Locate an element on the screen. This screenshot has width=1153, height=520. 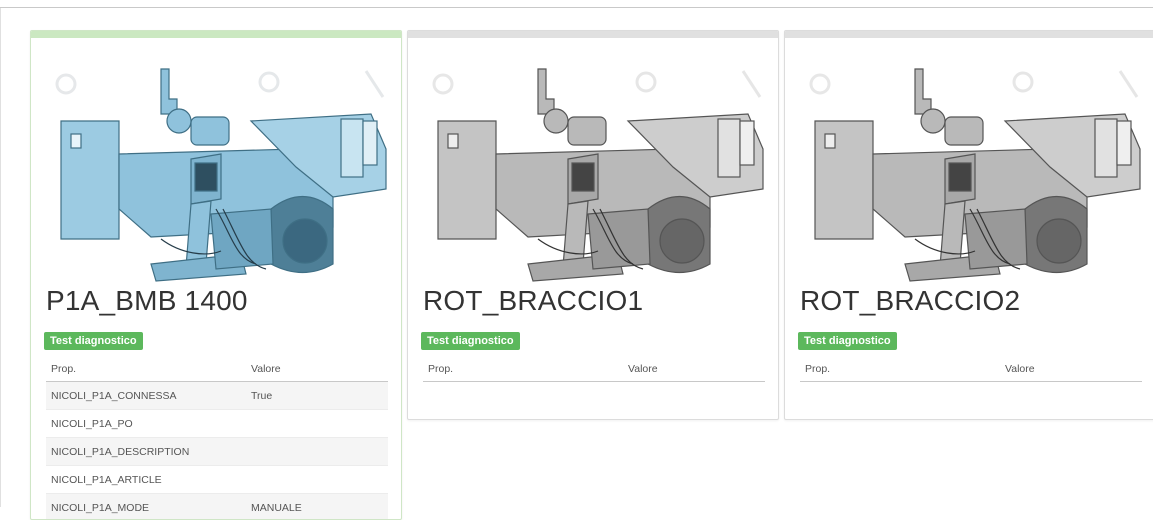
prop-name: NICOLI_P1A_ARTICLE is located at coordinates (146, 480).